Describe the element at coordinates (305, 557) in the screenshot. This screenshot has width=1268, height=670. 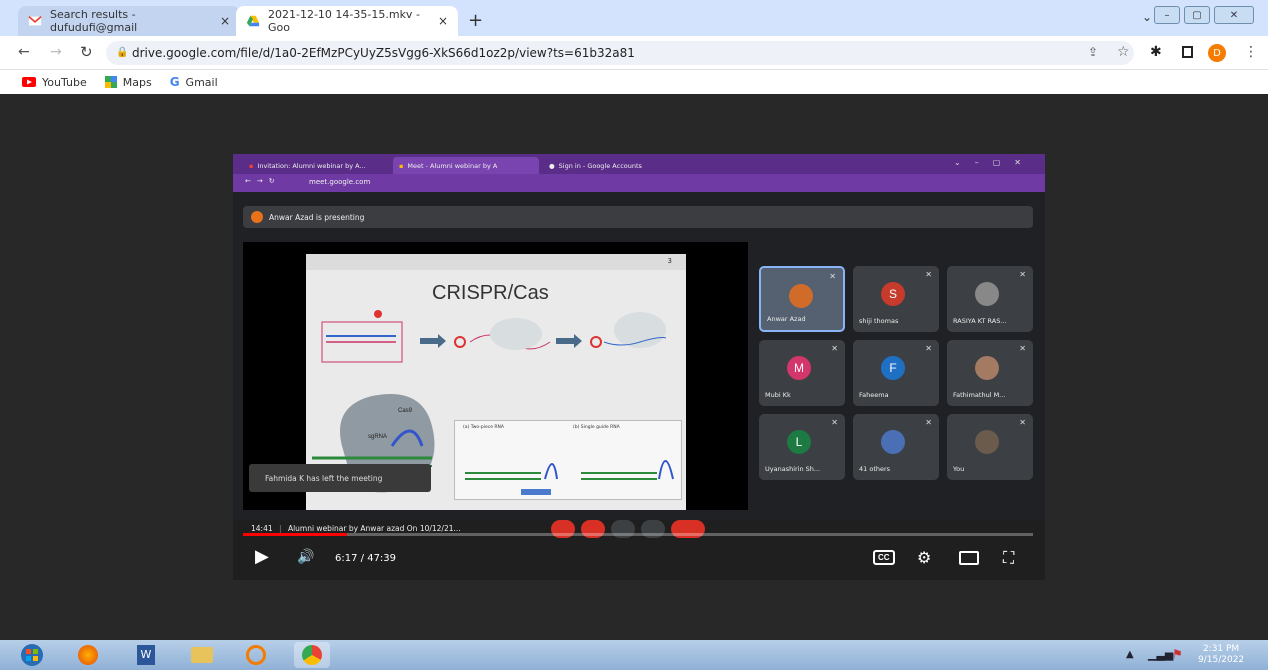
I see `volume-icon: 🔊` at that location.